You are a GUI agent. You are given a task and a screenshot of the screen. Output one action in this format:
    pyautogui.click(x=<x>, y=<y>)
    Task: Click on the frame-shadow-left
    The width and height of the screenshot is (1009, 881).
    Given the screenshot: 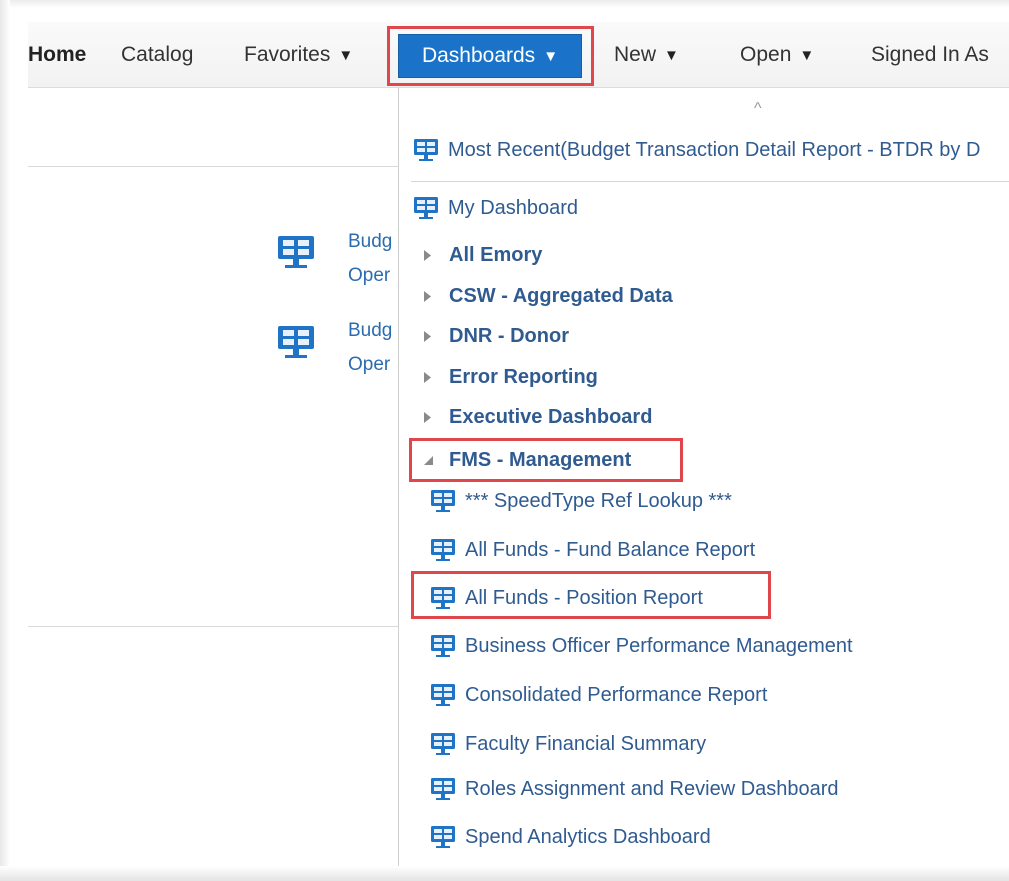 What is the action you would take?
    pyautogui.click(x=5, y=440)
    